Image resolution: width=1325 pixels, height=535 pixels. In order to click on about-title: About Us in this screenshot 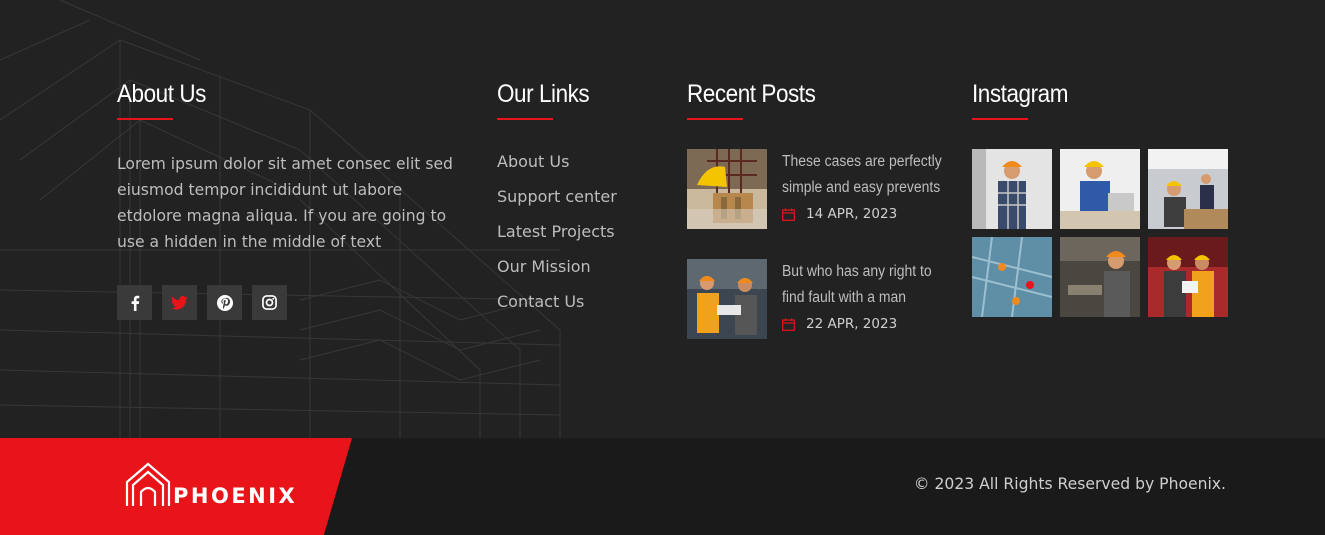, I will do `click(161, 94)`.